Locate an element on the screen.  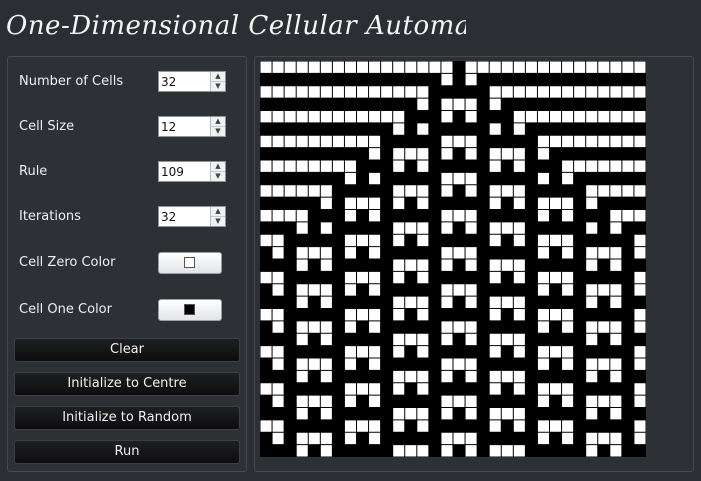
init-centre-button: Initialize to Centre is located at coordinates (127, 384).